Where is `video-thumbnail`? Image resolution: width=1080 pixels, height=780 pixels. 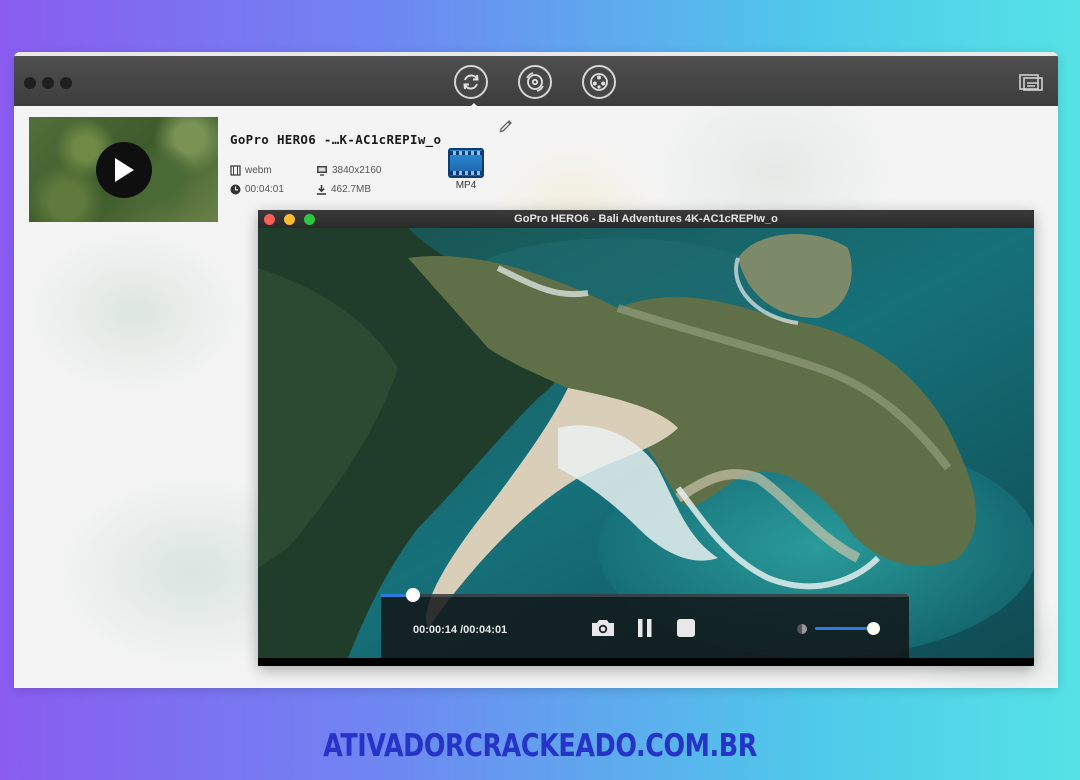 video-thumbnail is located at coordinates (123, 169).